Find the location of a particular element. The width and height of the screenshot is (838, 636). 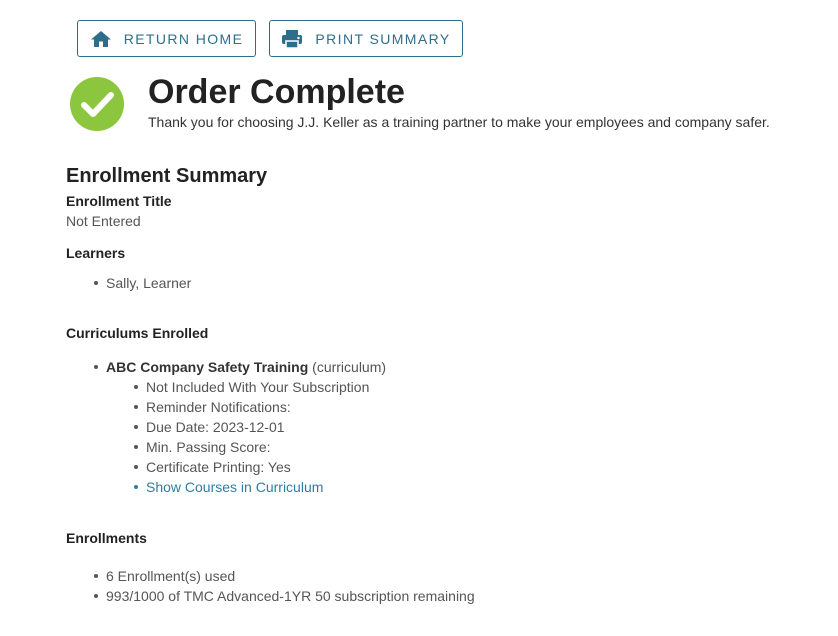

print-summary-button: PRINT SUMMARY is located at coordinates (366, 38).